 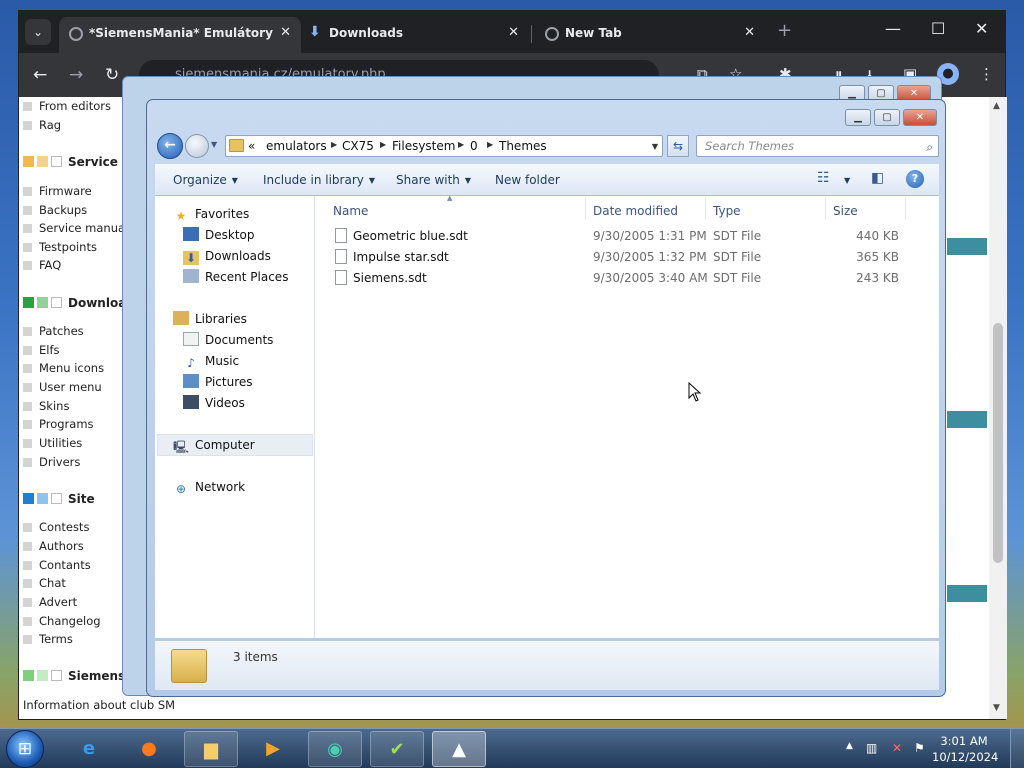 What do you see at coordinates (53, 546) in the screenshot?
I see `nav-link: Authors` at bounding box center [53, 546].